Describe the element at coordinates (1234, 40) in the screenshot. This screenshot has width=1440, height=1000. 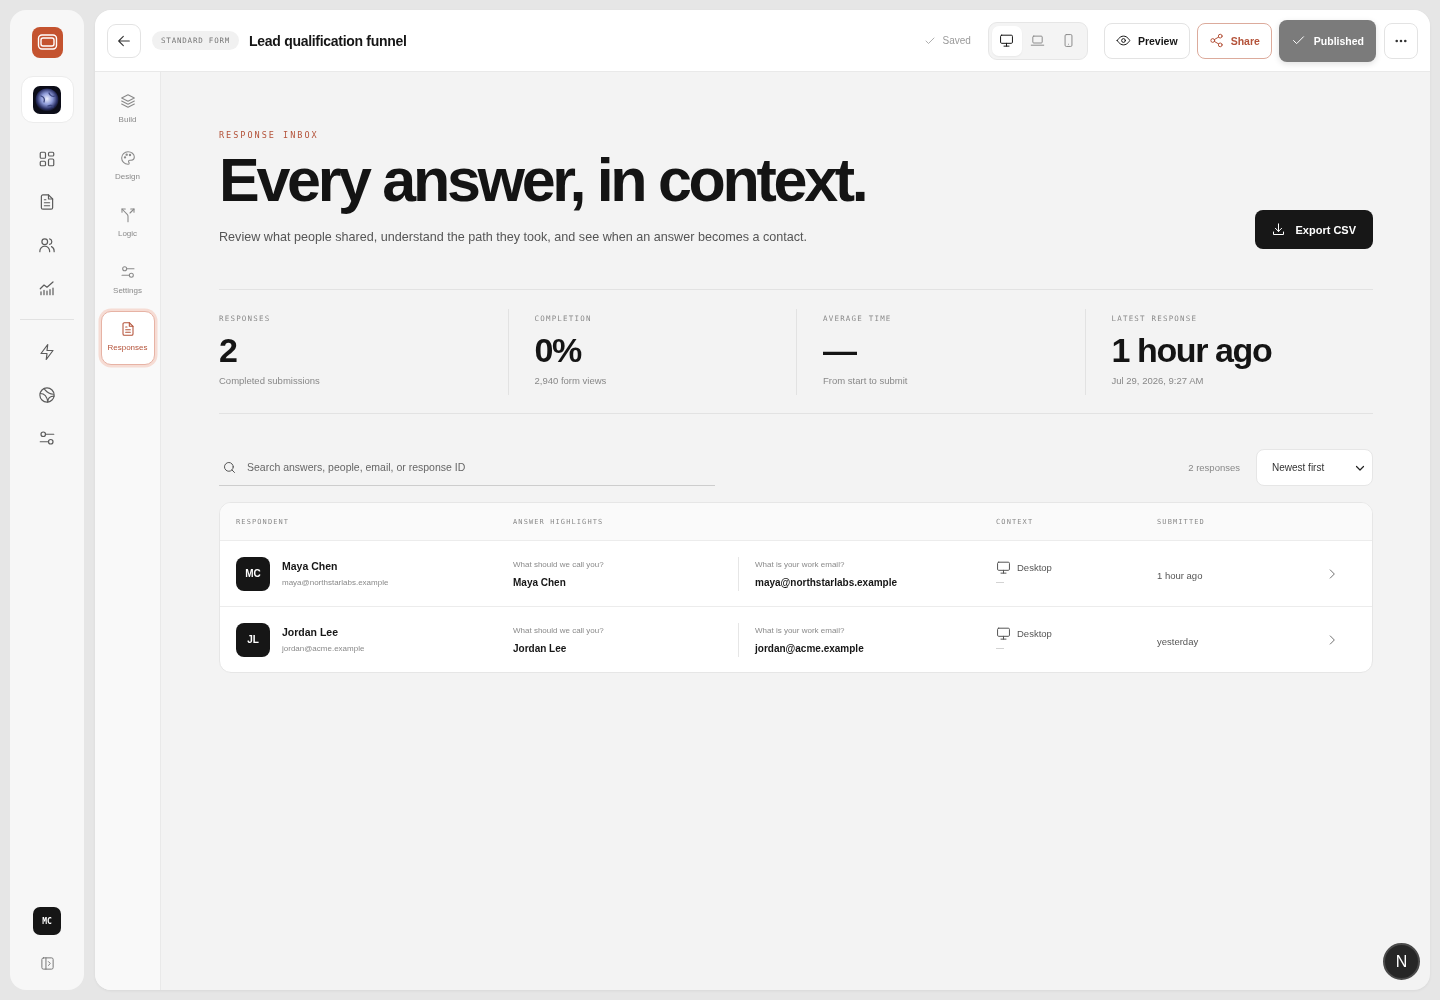
I see `share-button: Share` at that location.